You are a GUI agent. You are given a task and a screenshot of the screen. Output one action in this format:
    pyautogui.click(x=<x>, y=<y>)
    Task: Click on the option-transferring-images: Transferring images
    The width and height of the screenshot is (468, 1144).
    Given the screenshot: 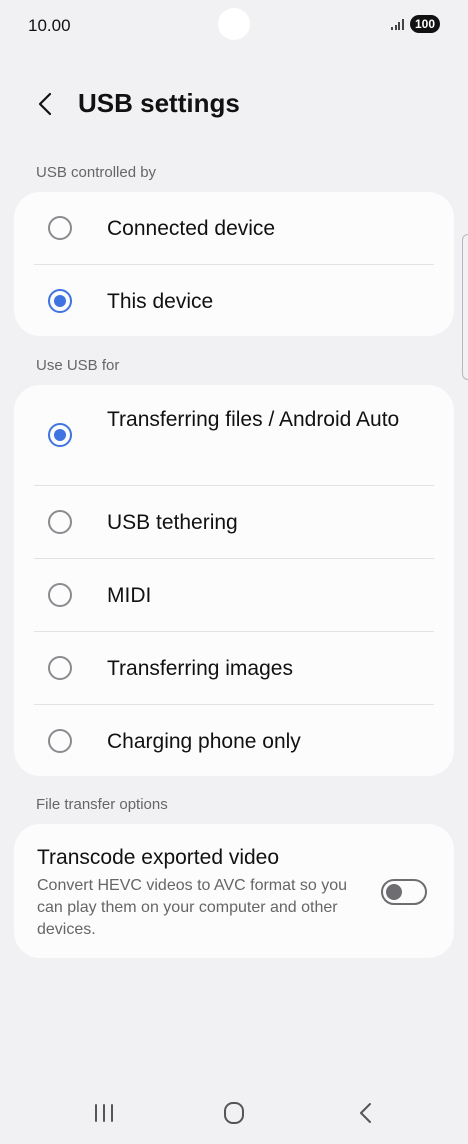 What is the action you would take?
    pyautogui.click(x=234, y=668)
    